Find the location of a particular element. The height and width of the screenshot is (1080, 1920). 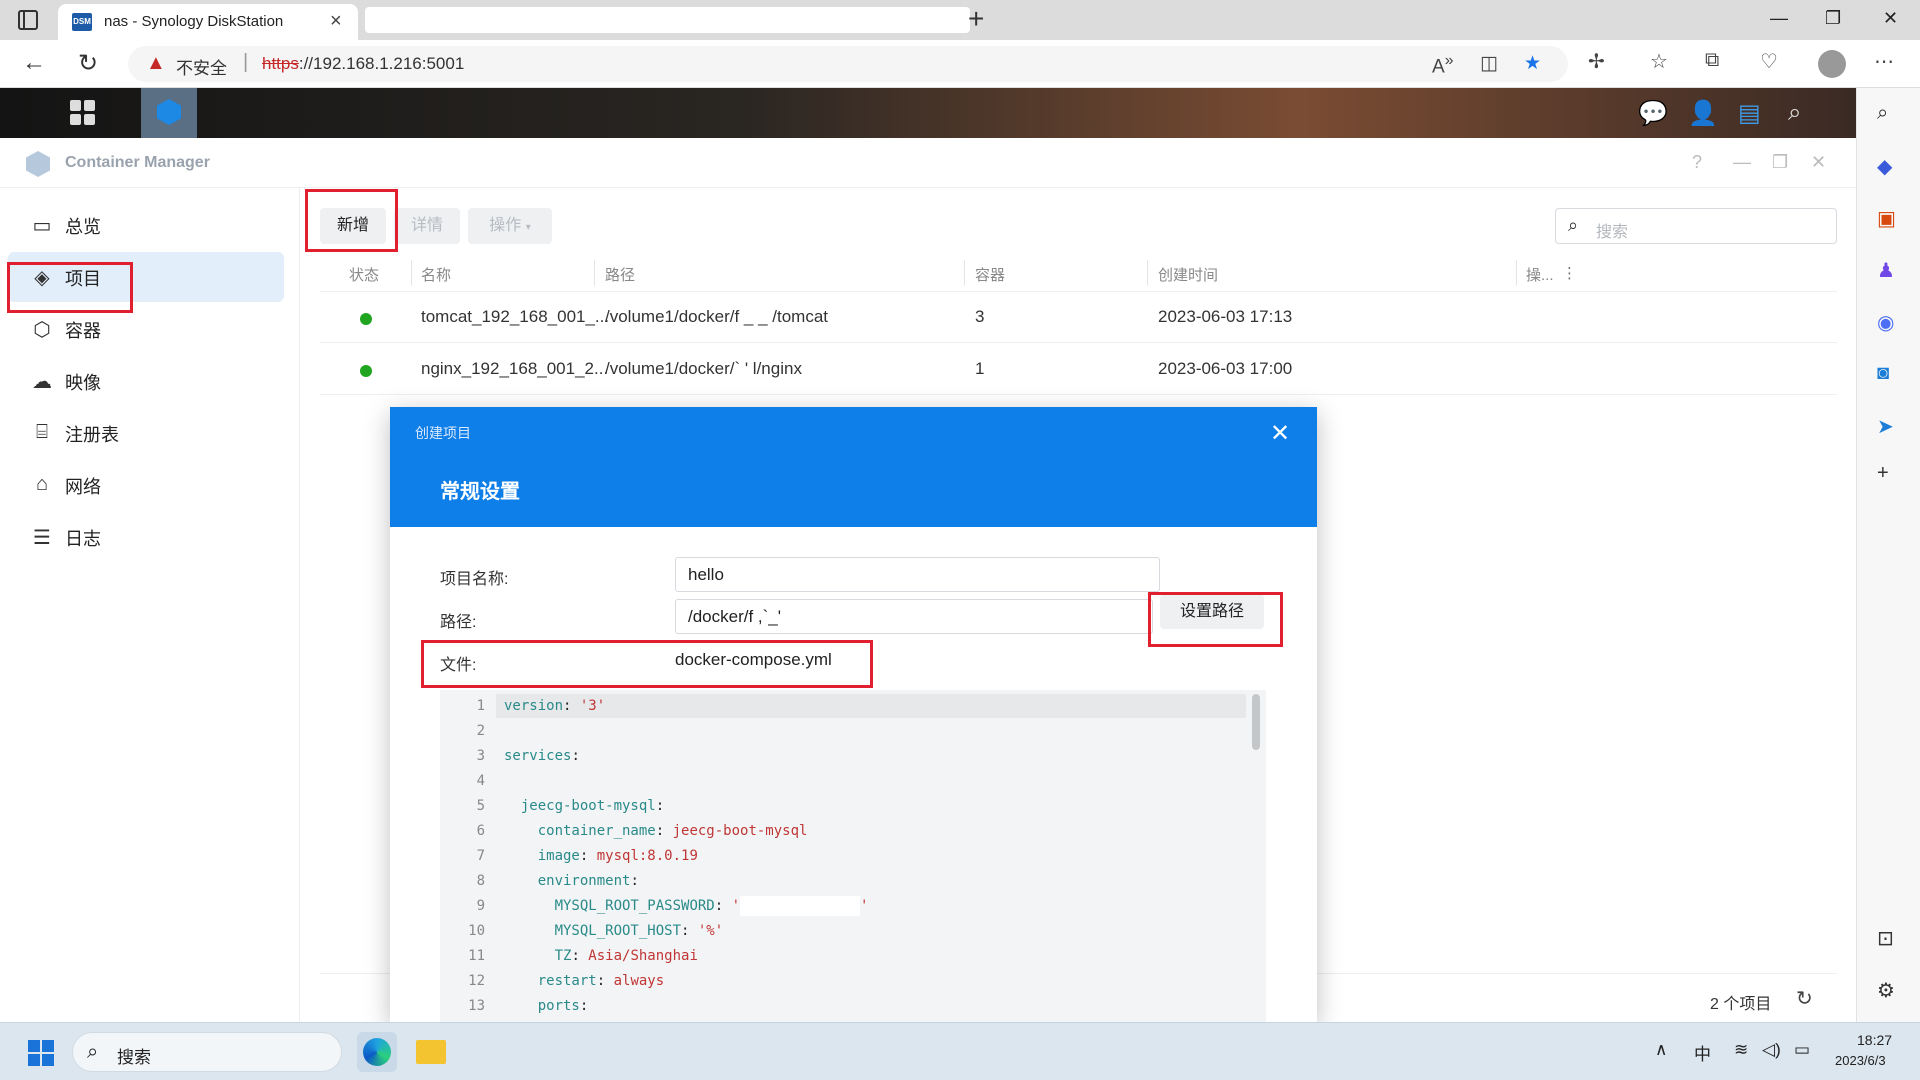

browser-tab: DSM nas - Synology DiskStation × is located at coordinates (208, 22).